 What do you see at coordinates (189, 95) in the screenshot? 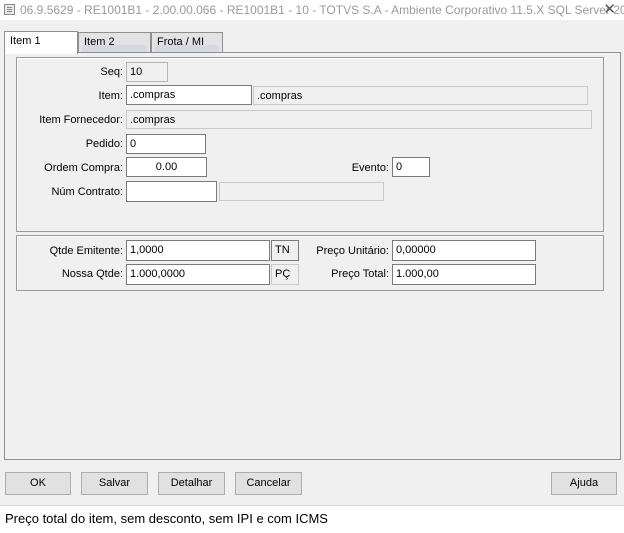
I see `item-field: .compras` at bounding box center [189, 95].